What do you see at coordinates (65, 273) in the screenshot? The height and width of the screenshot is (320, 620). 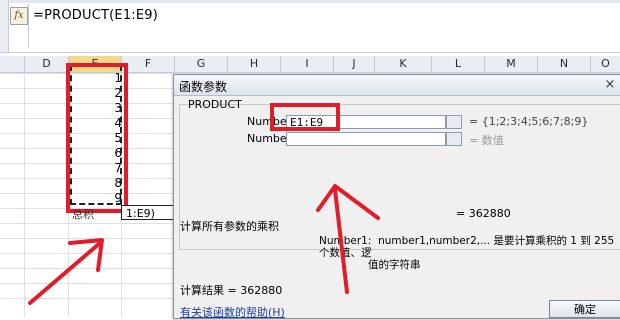 I see `arrow-left-shaft` at bounding box center [65, 273].